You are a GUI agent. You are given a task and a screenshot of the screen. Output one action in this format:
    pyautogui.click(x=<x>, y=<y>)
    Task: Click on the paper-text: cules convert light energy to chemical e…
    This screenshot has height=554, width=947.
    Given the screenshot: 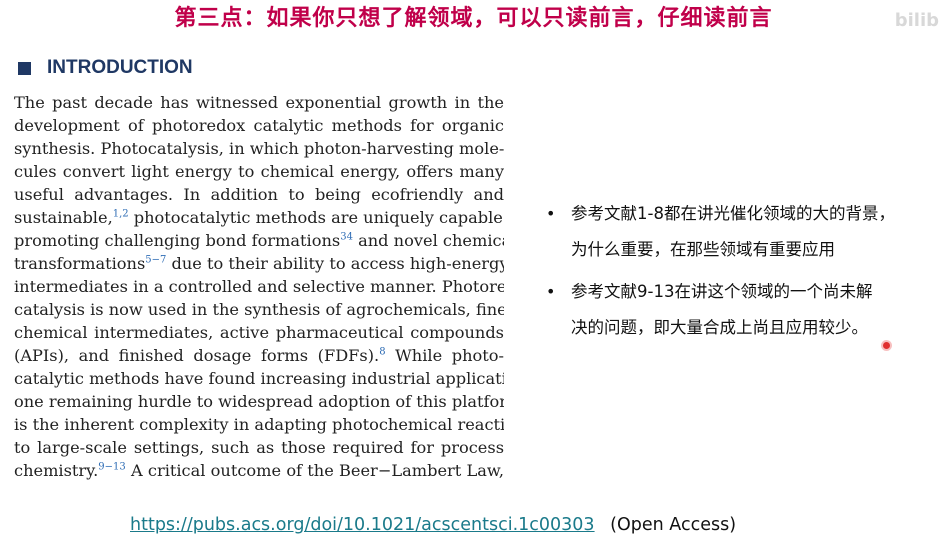 What is the action you would take?
    pyautogui.click(x=259, y=171)
    